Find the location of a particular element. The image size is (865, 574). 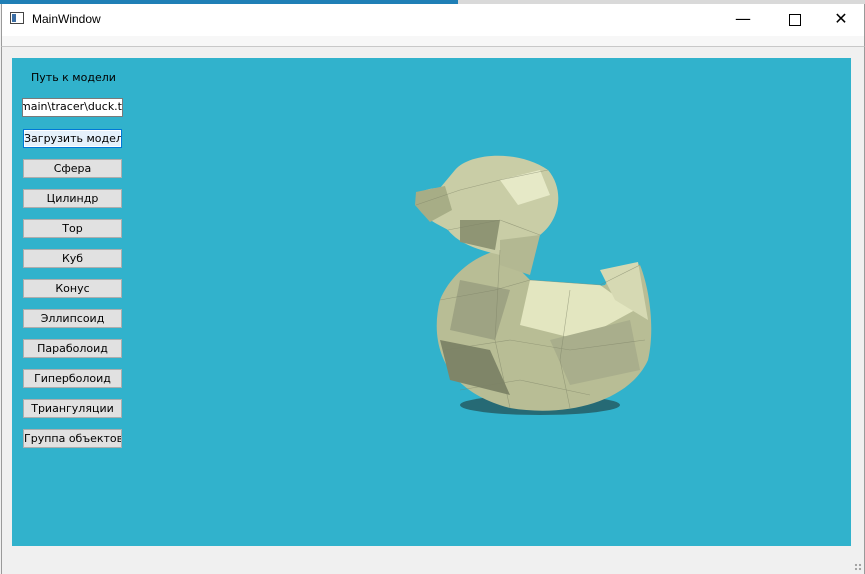

hyperboloid-button: Гиперболоид is located at coordinates (72, 378).